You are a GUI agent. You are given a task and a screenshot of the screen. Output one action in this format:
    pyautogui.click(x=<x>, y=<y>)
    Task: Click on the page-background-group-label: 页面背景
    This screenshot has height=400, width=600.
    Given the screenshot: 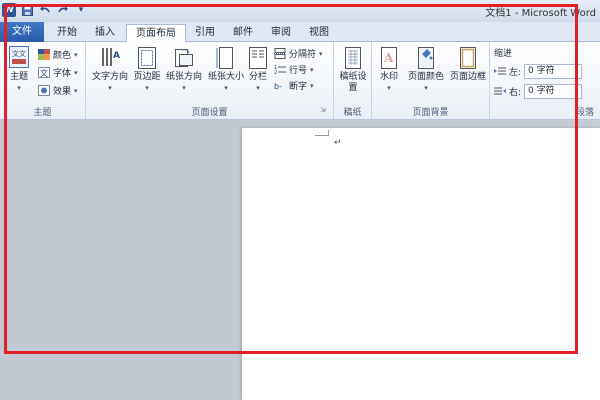 What is the action you would take?
    pyautogui.click(x=430, y=113)
    